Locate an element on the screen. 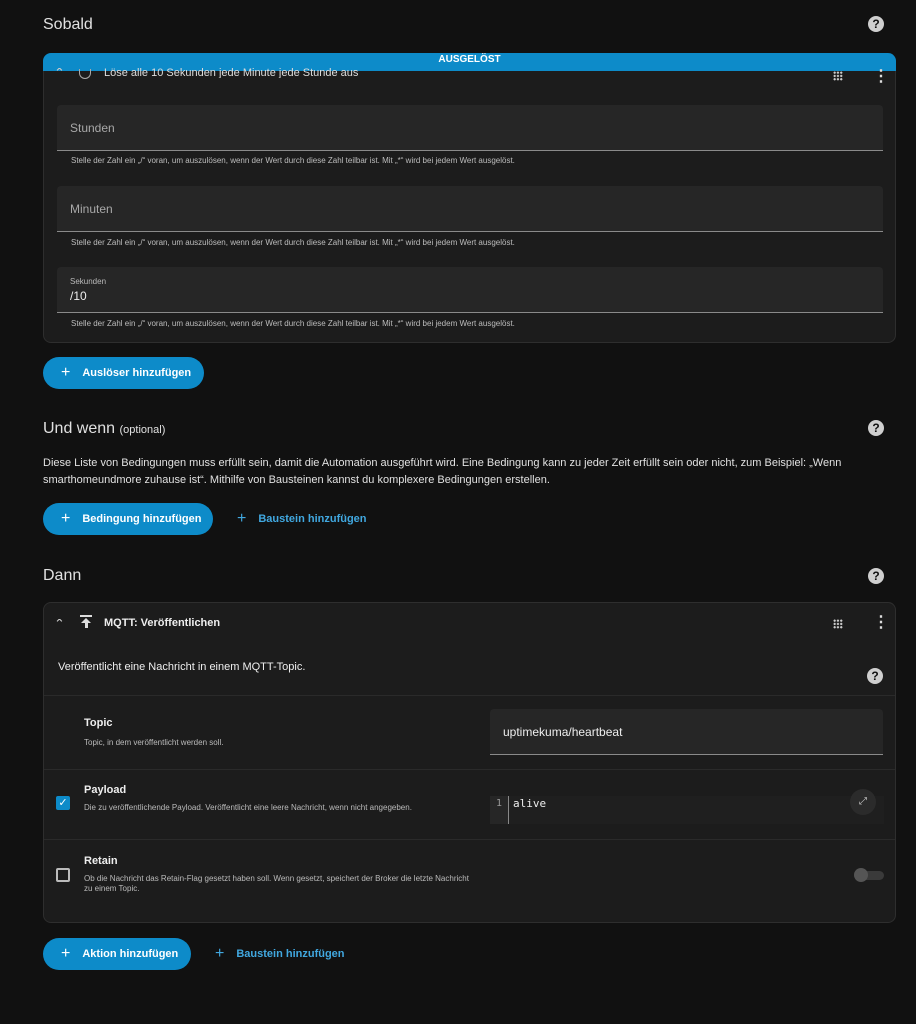 This screenshot has width=916, height=1024. payload-value: alive is located at coordinates (530, 803).